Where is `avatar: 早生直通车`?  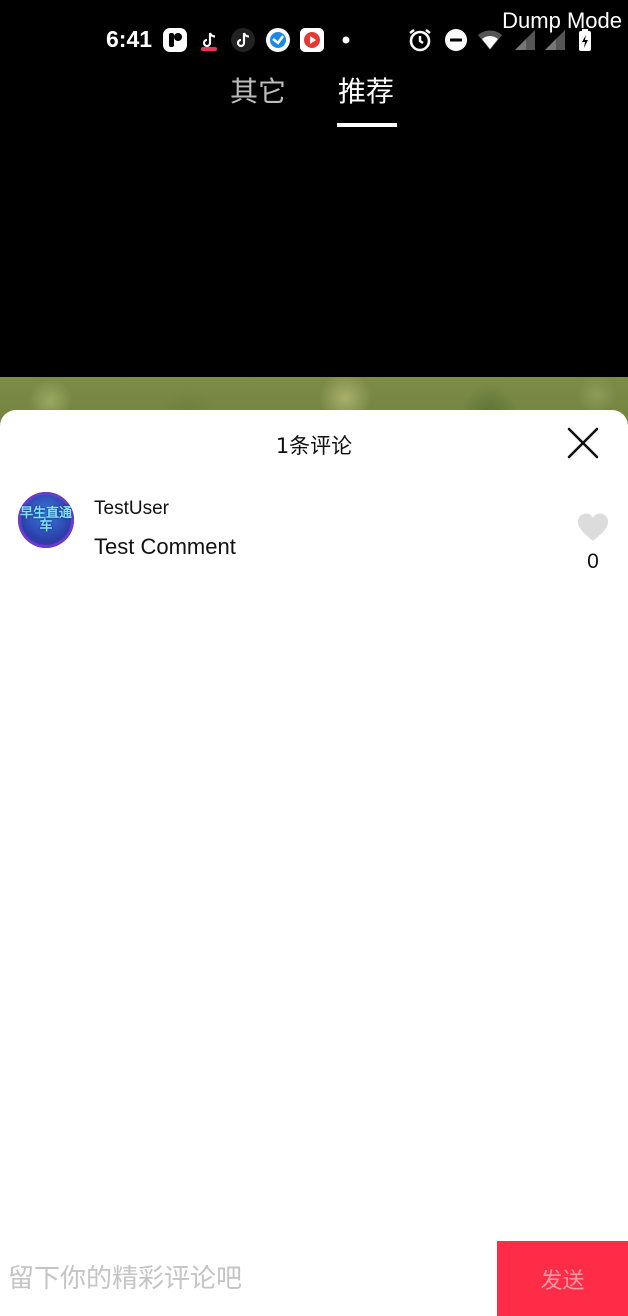
avatar: 早生直通车 is located at coordinates (46, 520).